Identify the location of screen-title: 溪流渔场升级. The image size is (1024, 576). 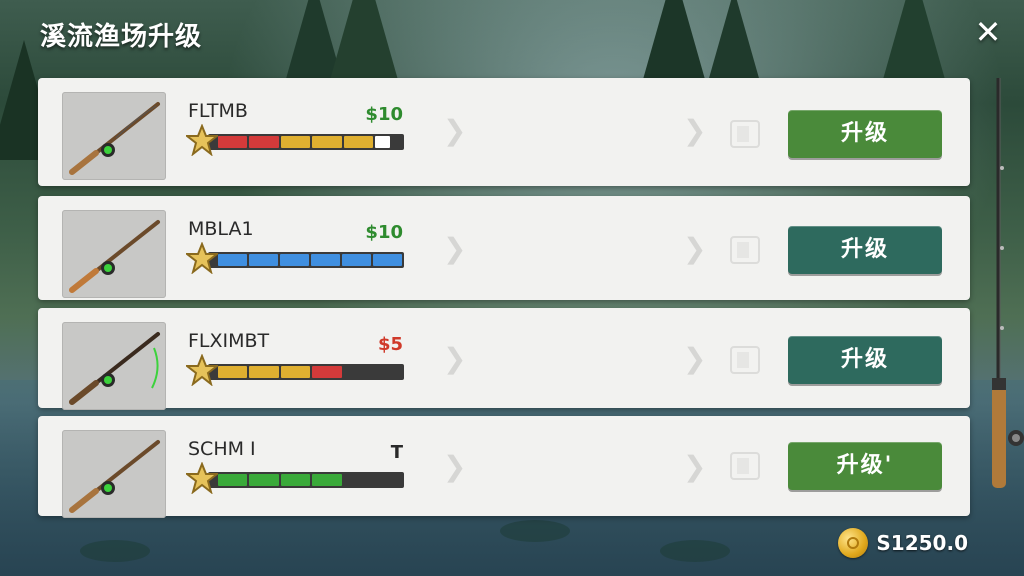
(121, 37).